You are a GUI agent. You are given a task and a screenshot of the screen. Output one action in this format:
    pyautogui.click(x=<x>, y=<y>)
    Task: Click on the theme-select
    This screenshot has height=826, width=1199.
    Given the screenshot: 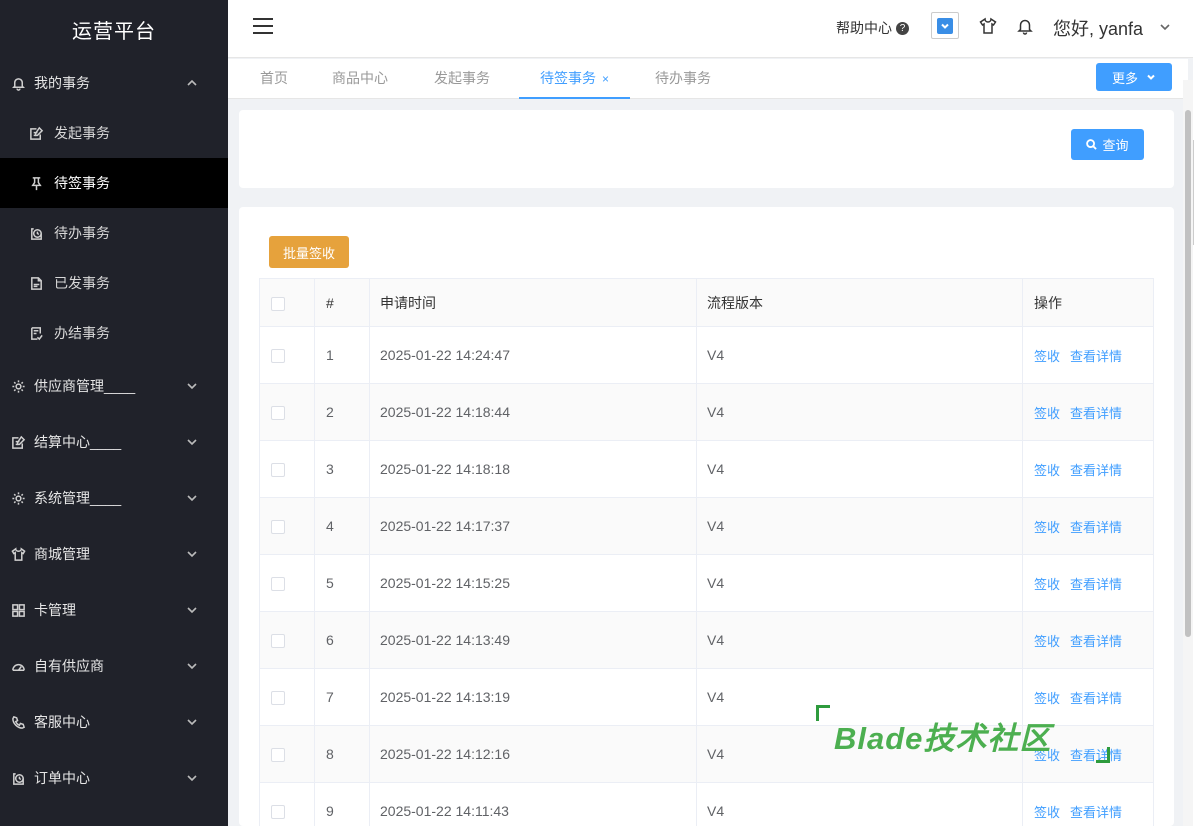 What is the action you would take?
    pyautogui.click(x=945, y=25)
    